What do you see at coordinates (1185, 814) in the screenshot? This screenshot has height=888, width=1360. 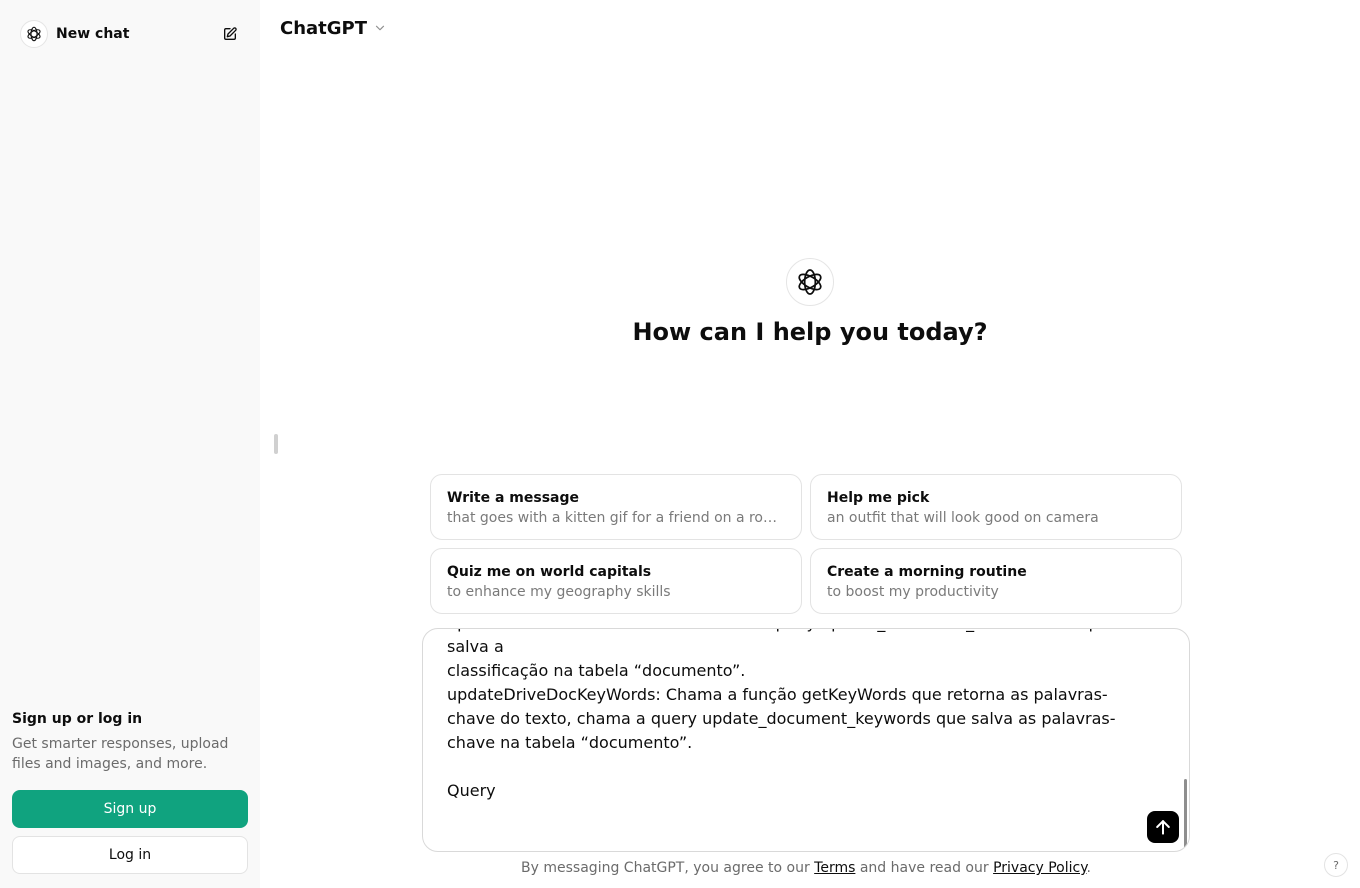 I see `composer-scrollbar` at bounding box center [1185, 814].